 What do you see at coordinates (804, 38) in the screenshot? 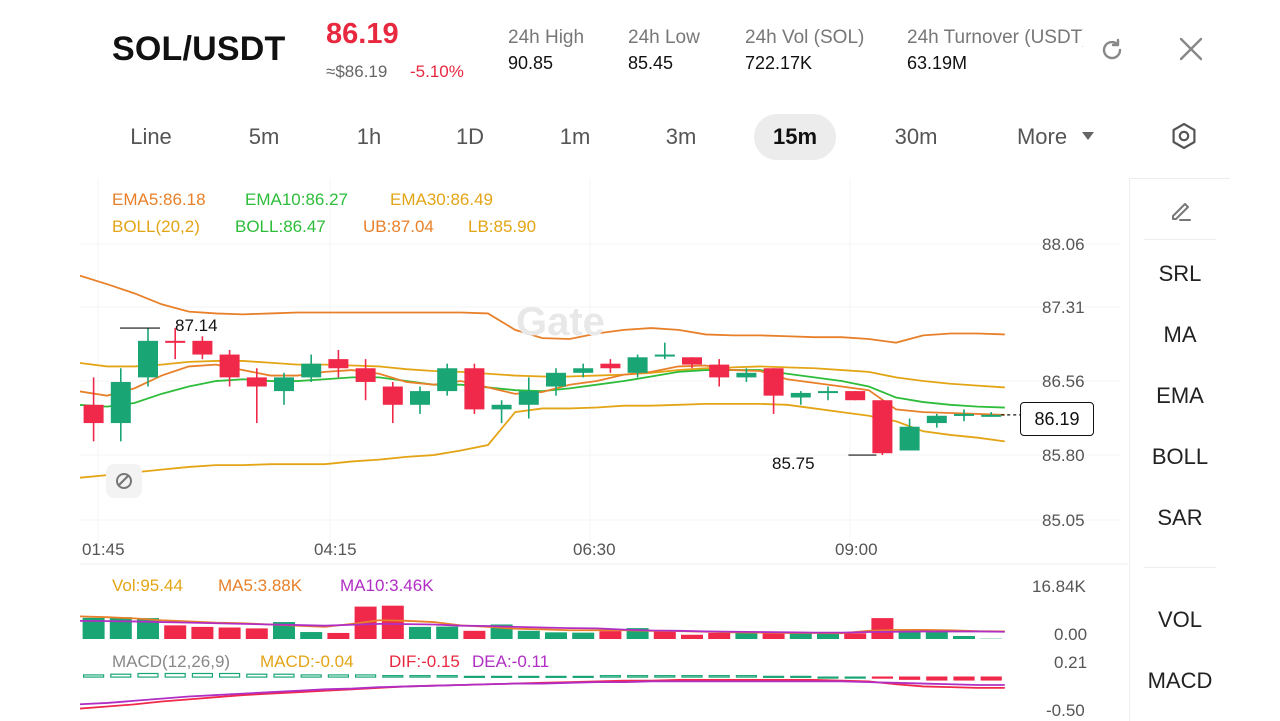
I see `stat-label: 24h Vol (SOL)` at bounding box center [804, 38].